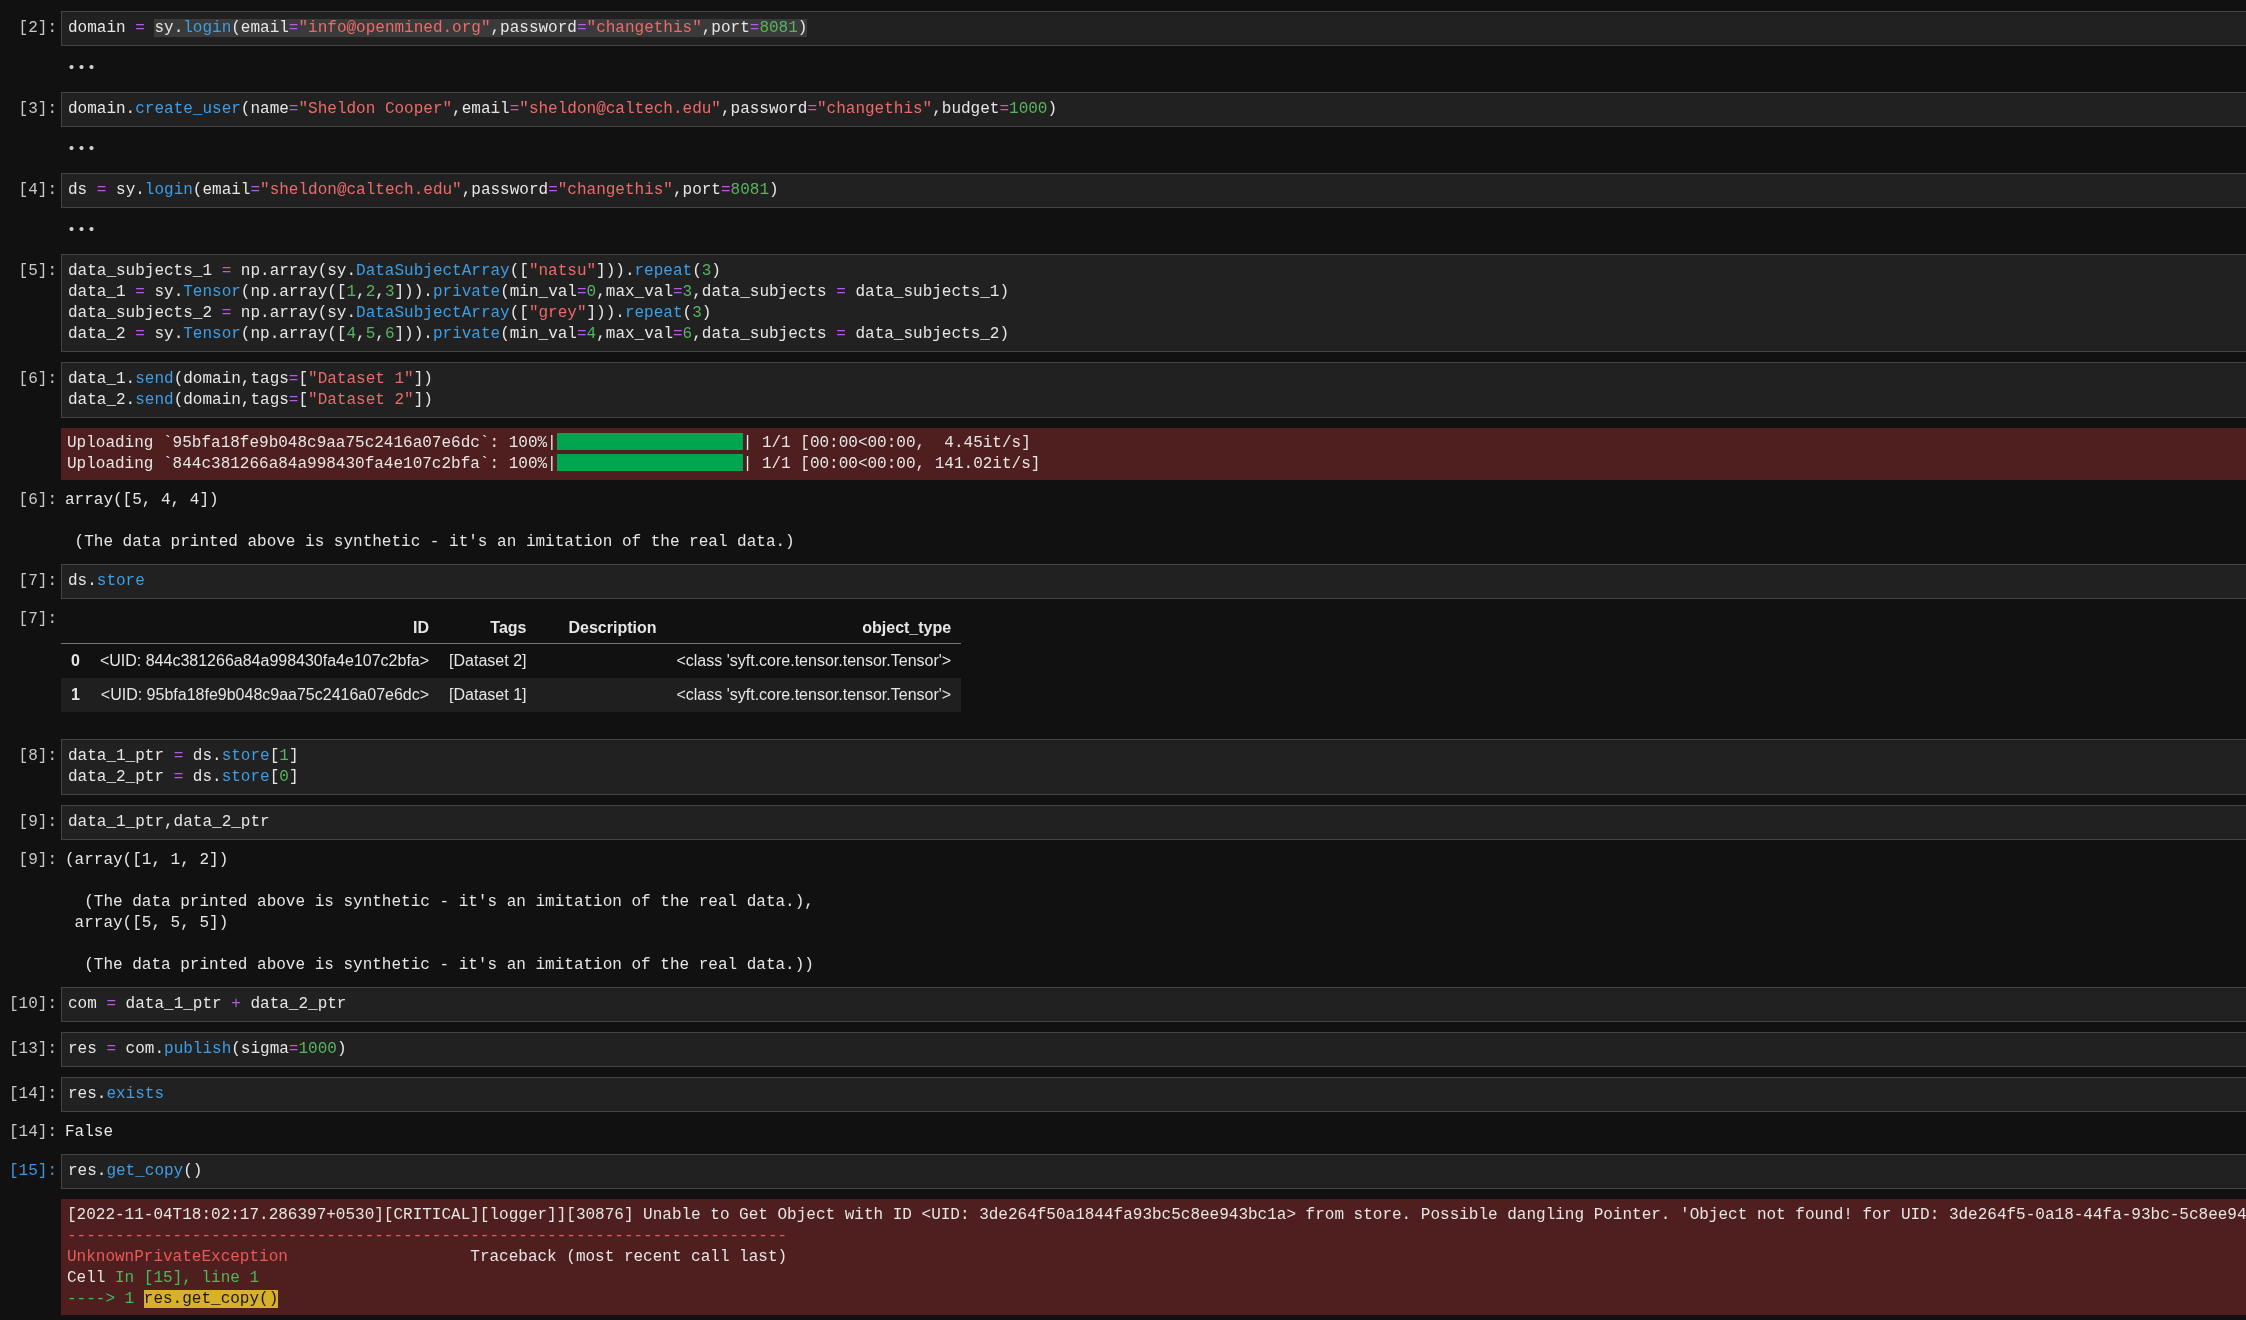 The width and height of the screenshot is (2246, 1320). What do you see at coordinates (488, 660) in the screenshot?
I see `table-cell: [Dataset 2]` at bounding box center [488, 660].